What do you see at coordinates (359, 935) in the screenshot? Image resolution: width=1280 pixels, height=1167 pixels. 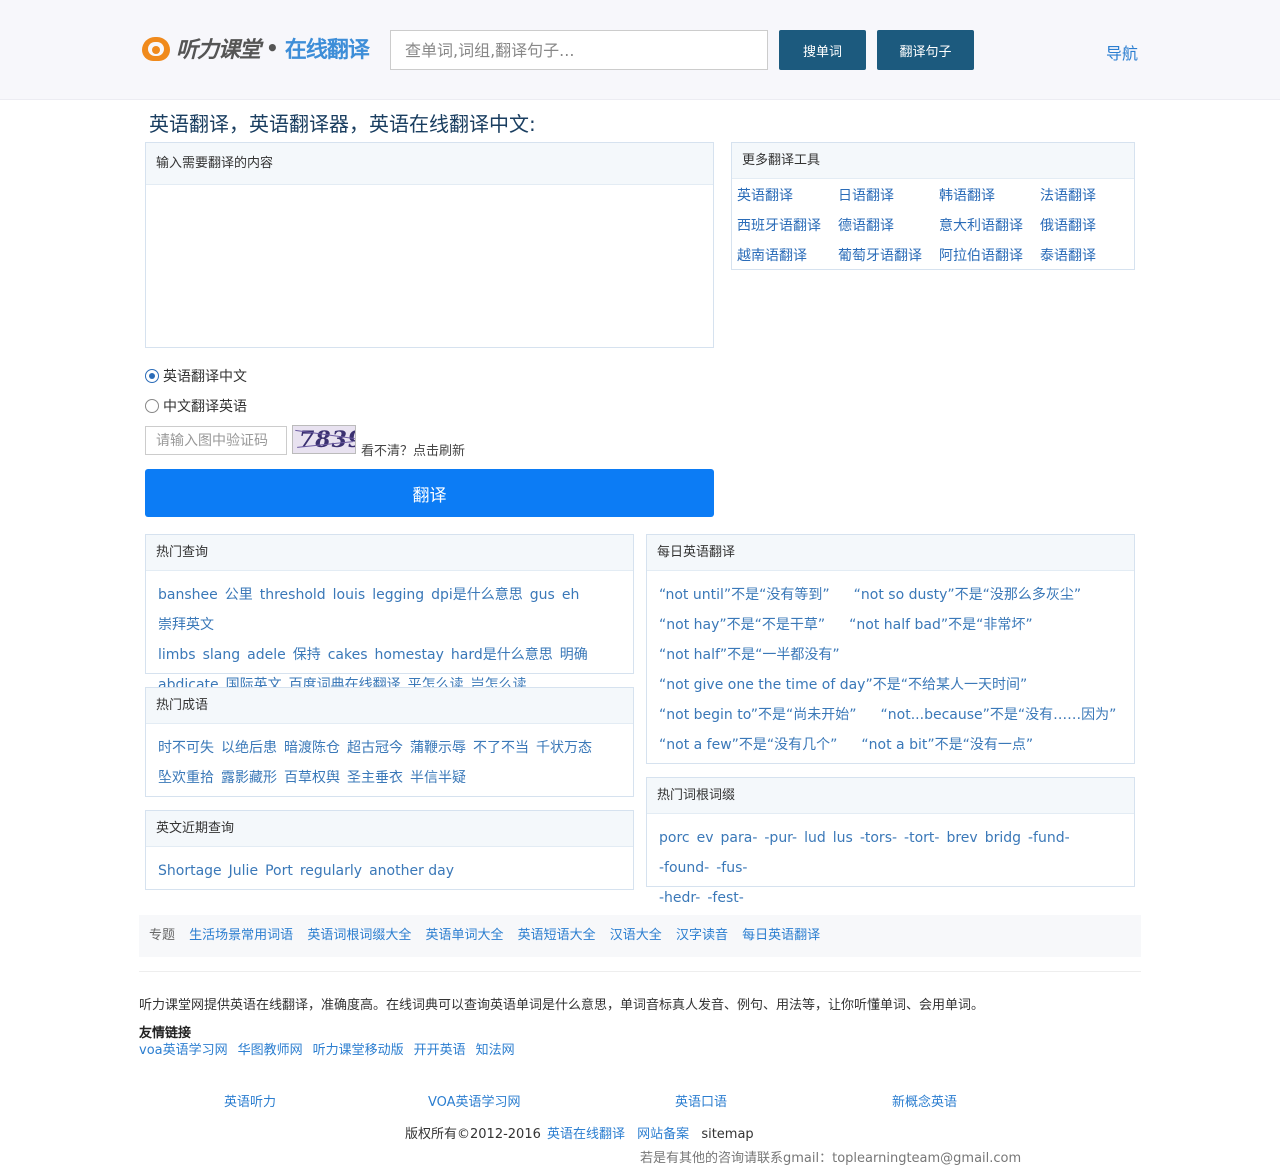 I see `topic-link: 英语词根词缀大全` at bounding box center [359, 935].